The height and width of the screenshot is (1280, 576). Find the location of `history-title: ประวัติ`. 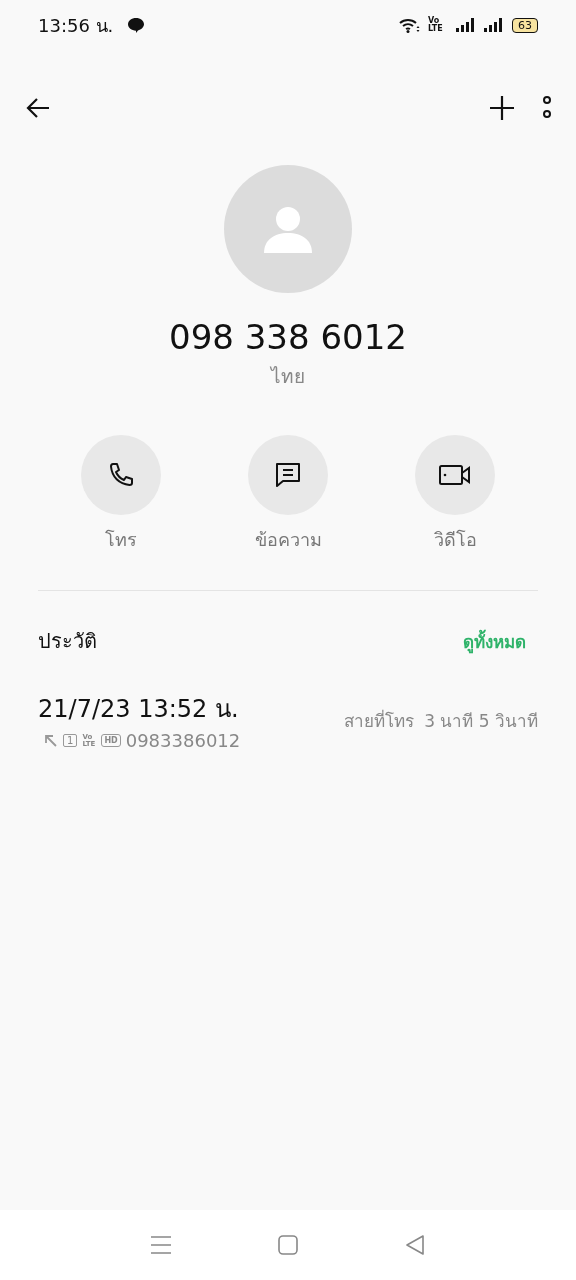

history-title: ประวัติ is located at coordinates (67, 641).